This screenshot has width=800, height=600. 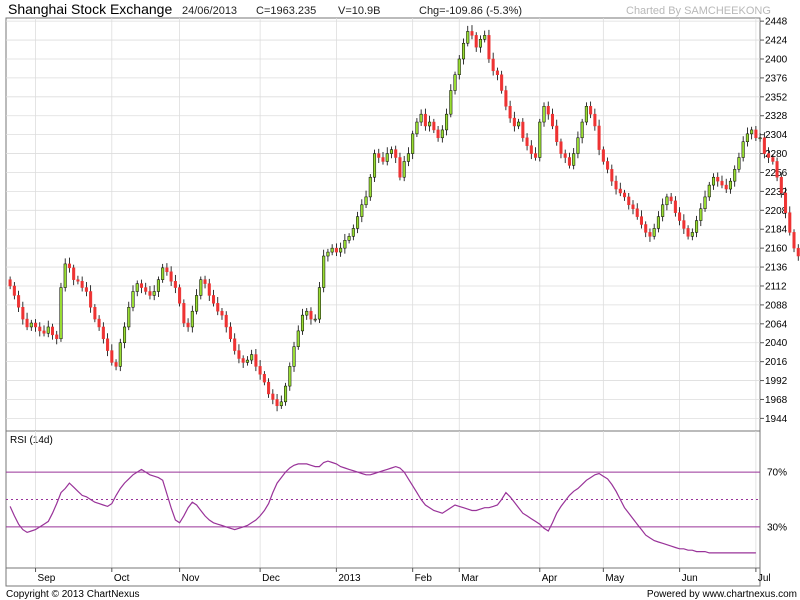 I want to click on copyright: Copyright © 2013 ChartNexus, so click(x=73, y=594).